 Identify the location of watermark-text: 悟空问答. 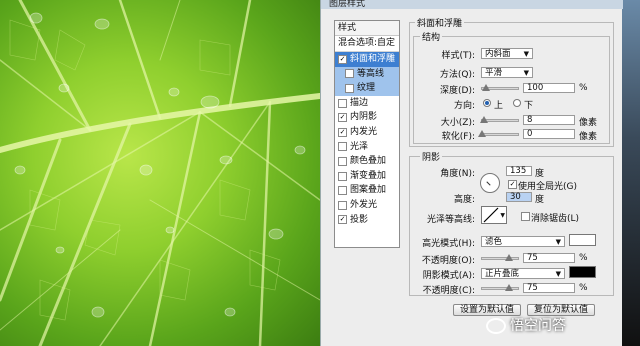
(538, 326).